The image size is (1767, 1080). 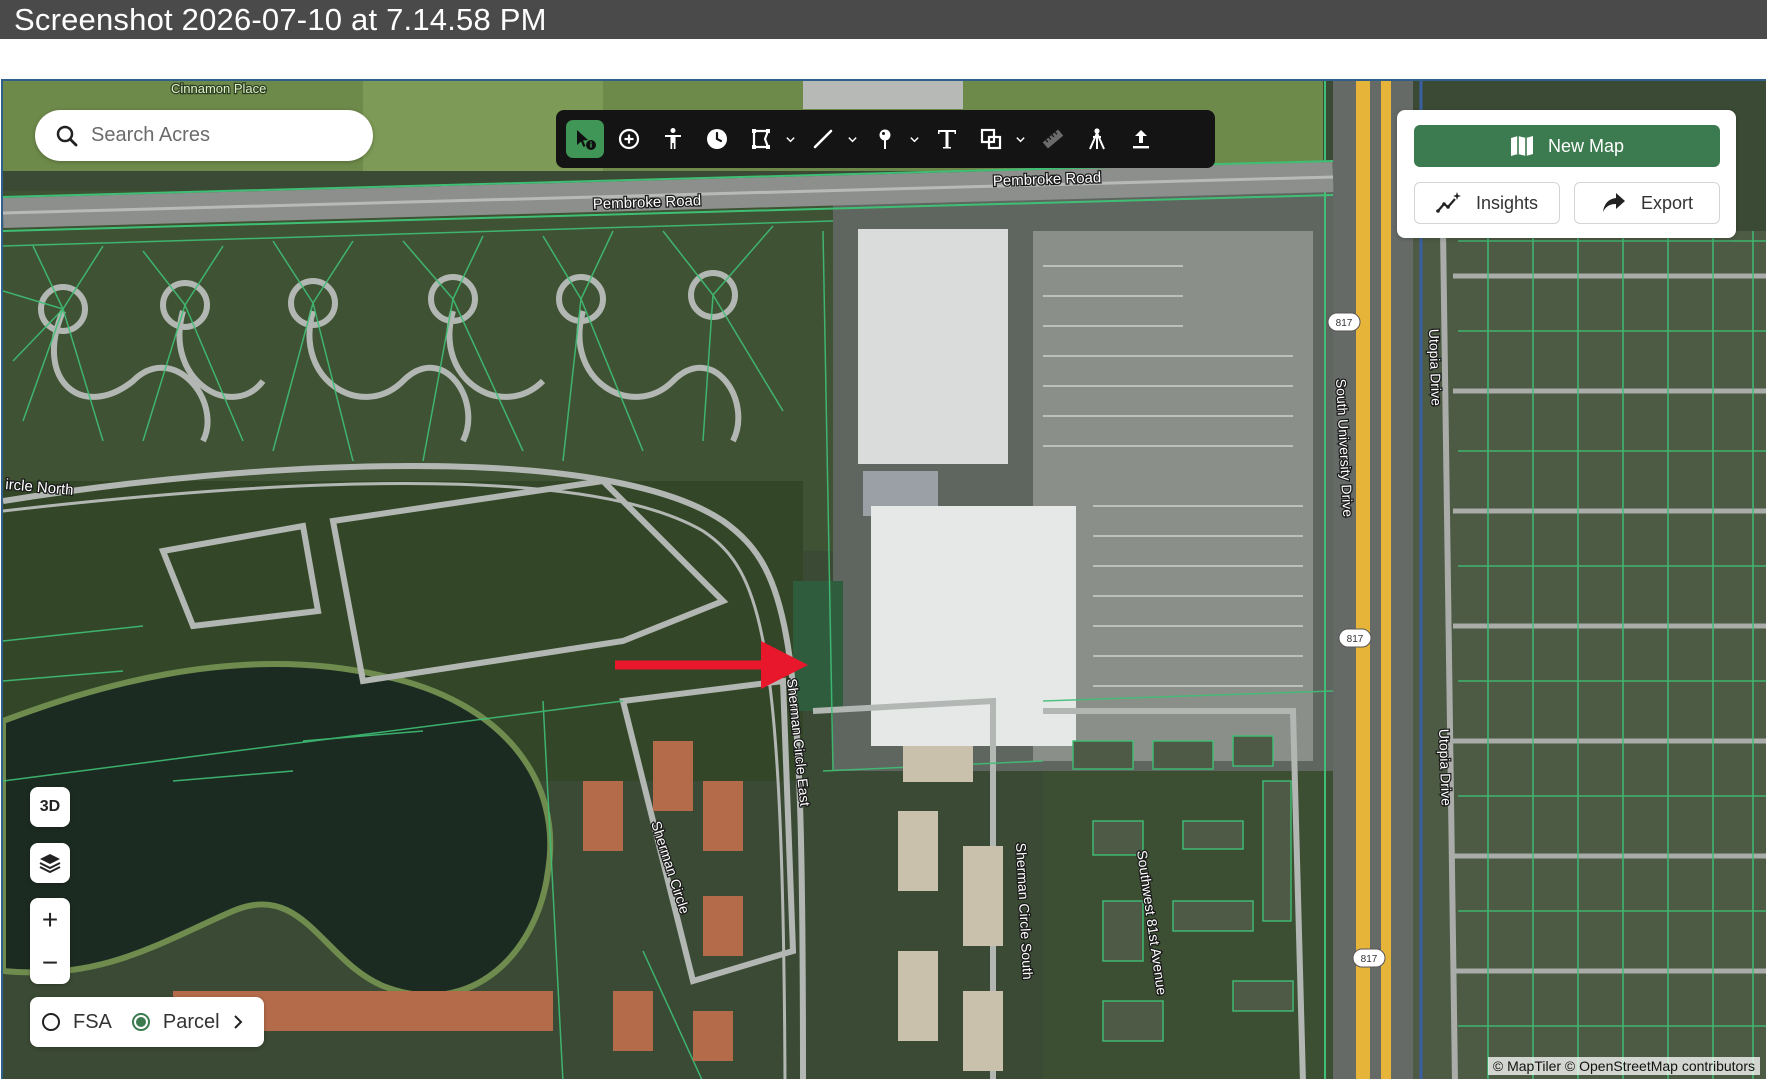 I want to click on upload-icon, so click(x=1141, y=139).